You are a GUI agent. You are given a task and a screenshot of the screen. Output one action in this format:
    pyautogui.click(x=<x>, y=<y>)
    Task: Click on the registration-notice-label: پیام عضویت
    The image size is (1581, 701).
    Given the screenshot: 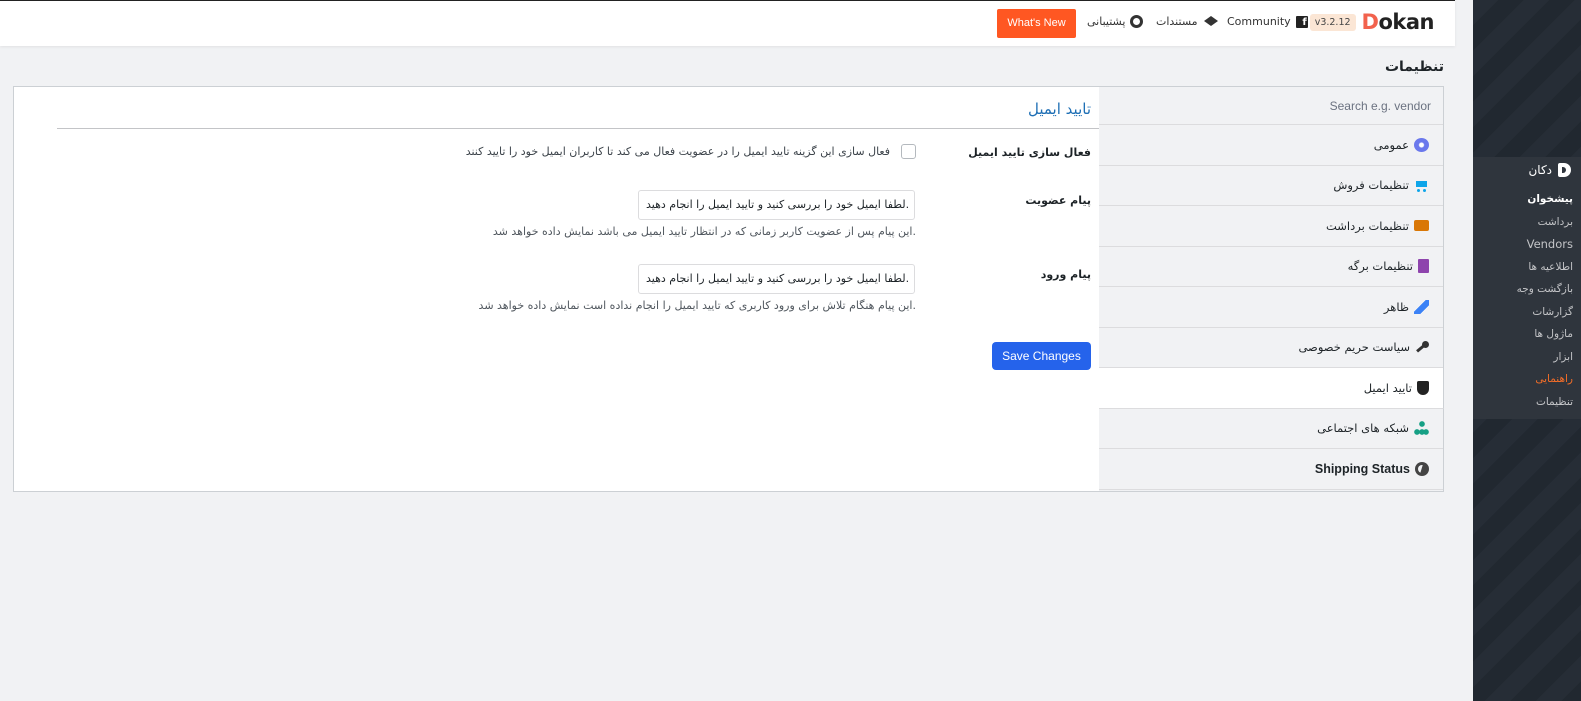 What is the action you would take?
    pyautogui.click(x=1058, y=200)
    